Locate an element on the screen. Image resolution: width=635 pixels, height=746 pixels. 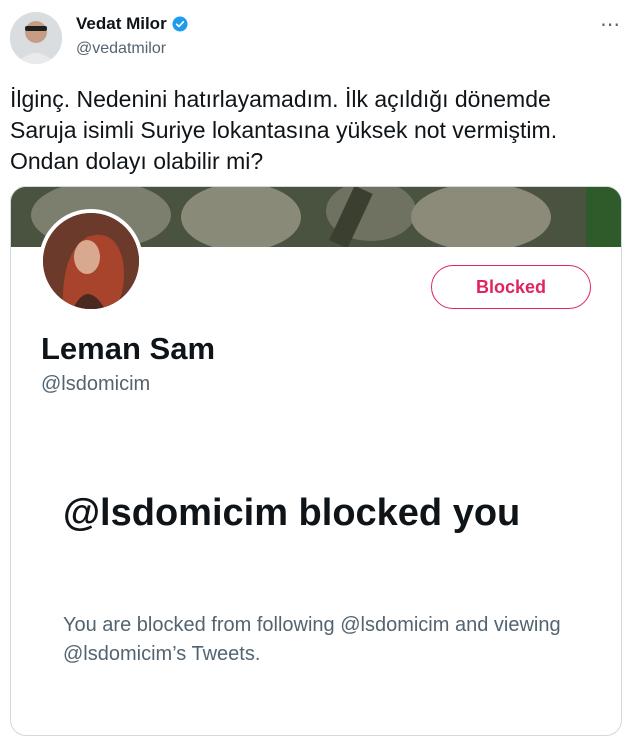
author-name-text: Vedat Milor is located at coordinates (121, 24).